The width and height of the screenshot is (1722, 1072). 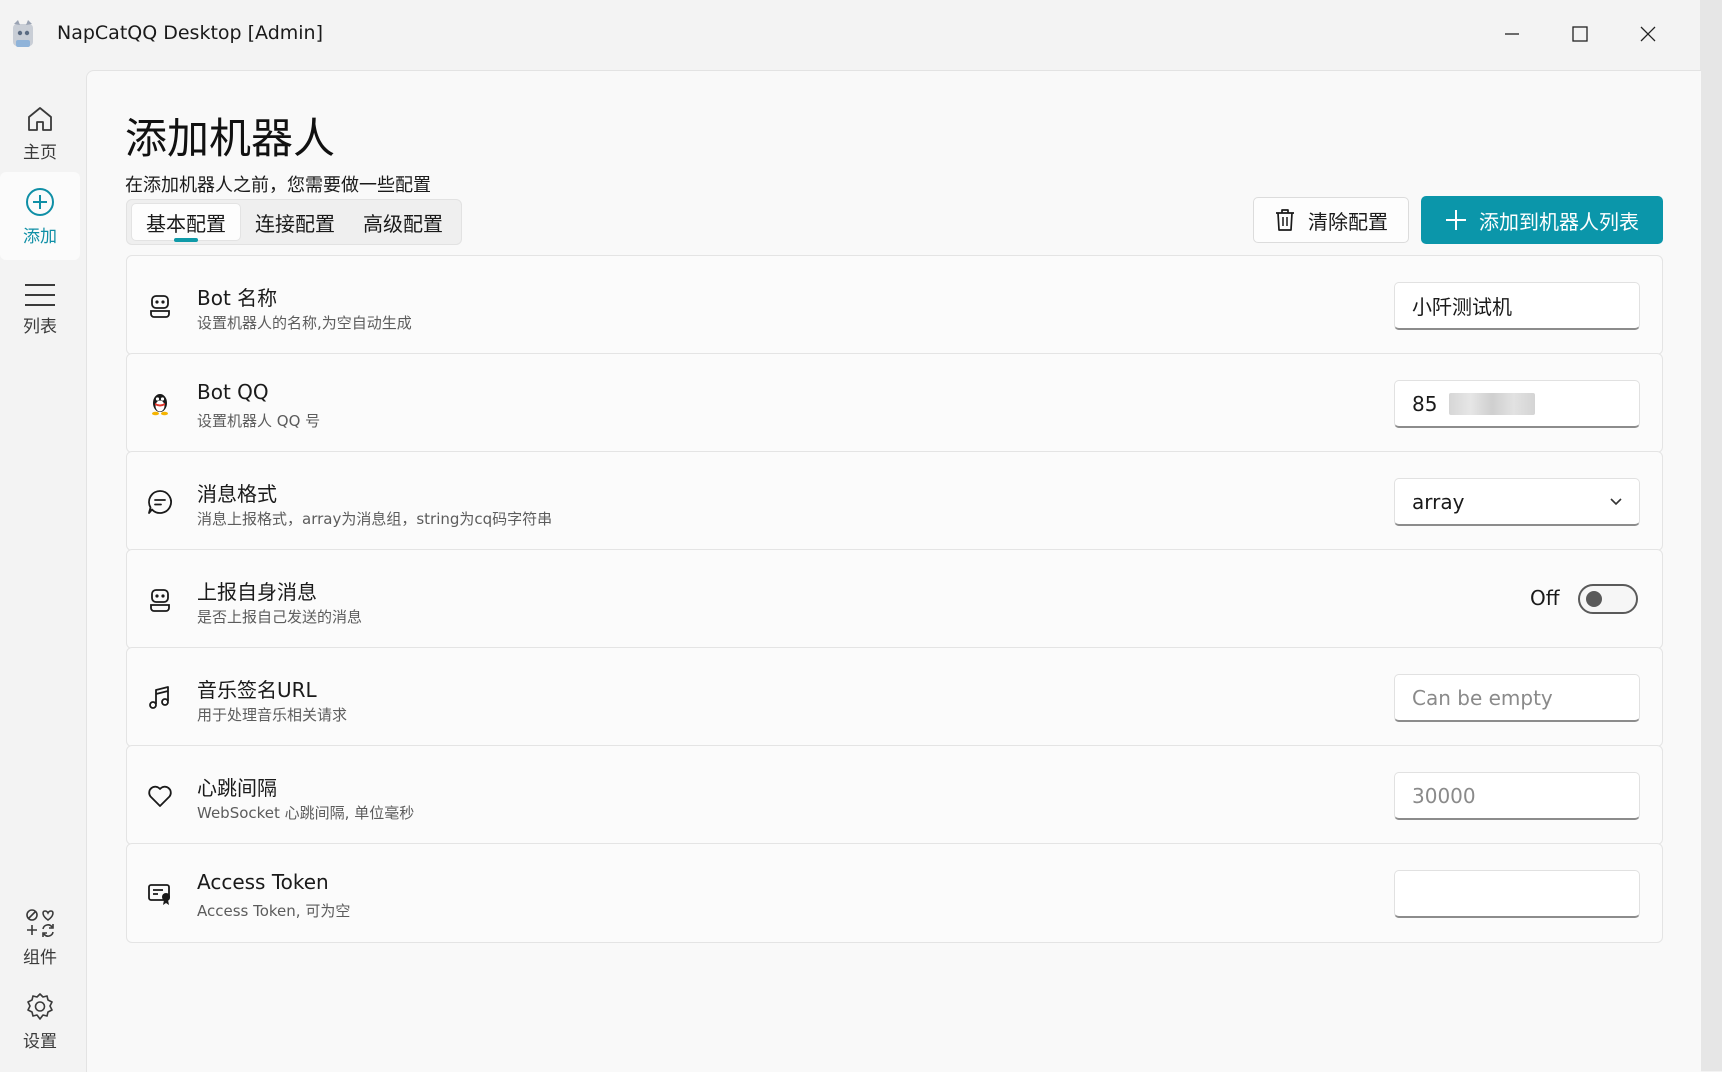 What do you see at coordinates (278, 185) in the screenshot?
I see `page-subtitle: 在添加机器人之前，您需要做一些配置` at bounding box center [278, 185].